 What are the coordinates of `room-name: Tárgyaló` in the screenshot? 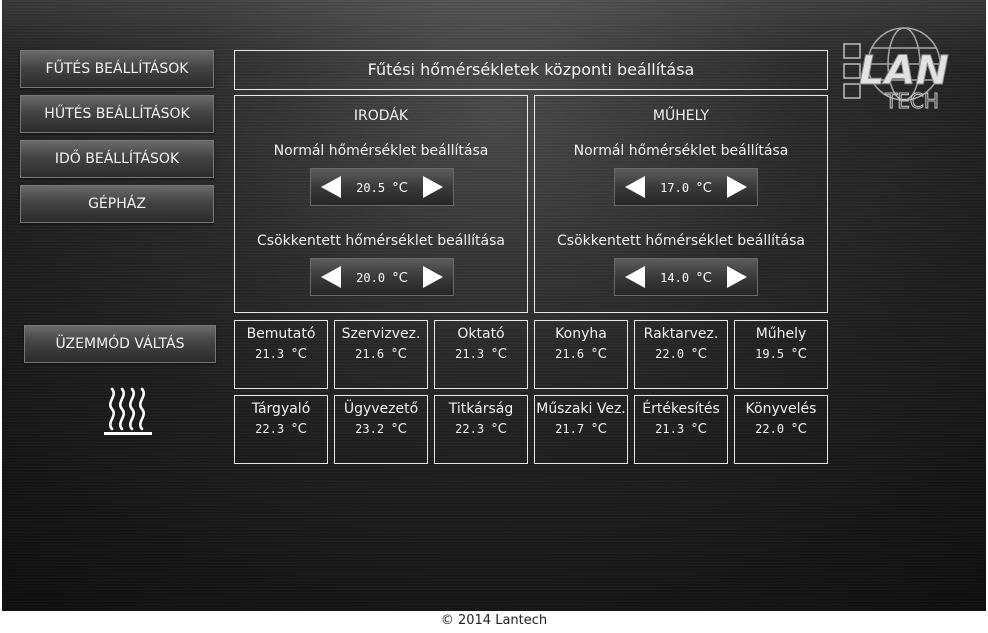 It's located at (281, 409).